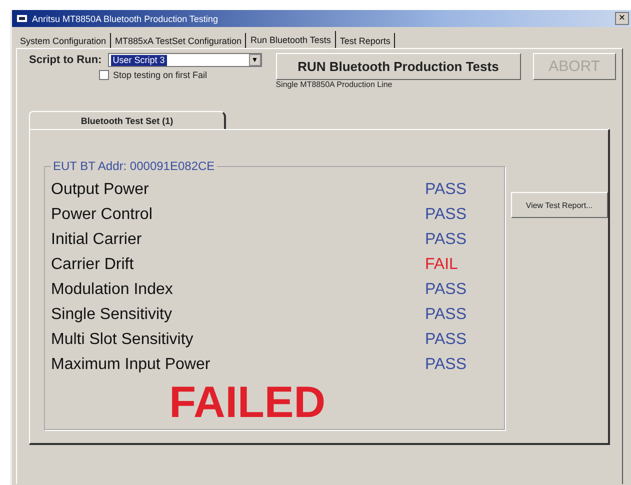  What do you see at coordinates (160, 75) in the screenshot?
I see `checkbox-label: Stop testing on first Fail` at bounding box center [160, 75].